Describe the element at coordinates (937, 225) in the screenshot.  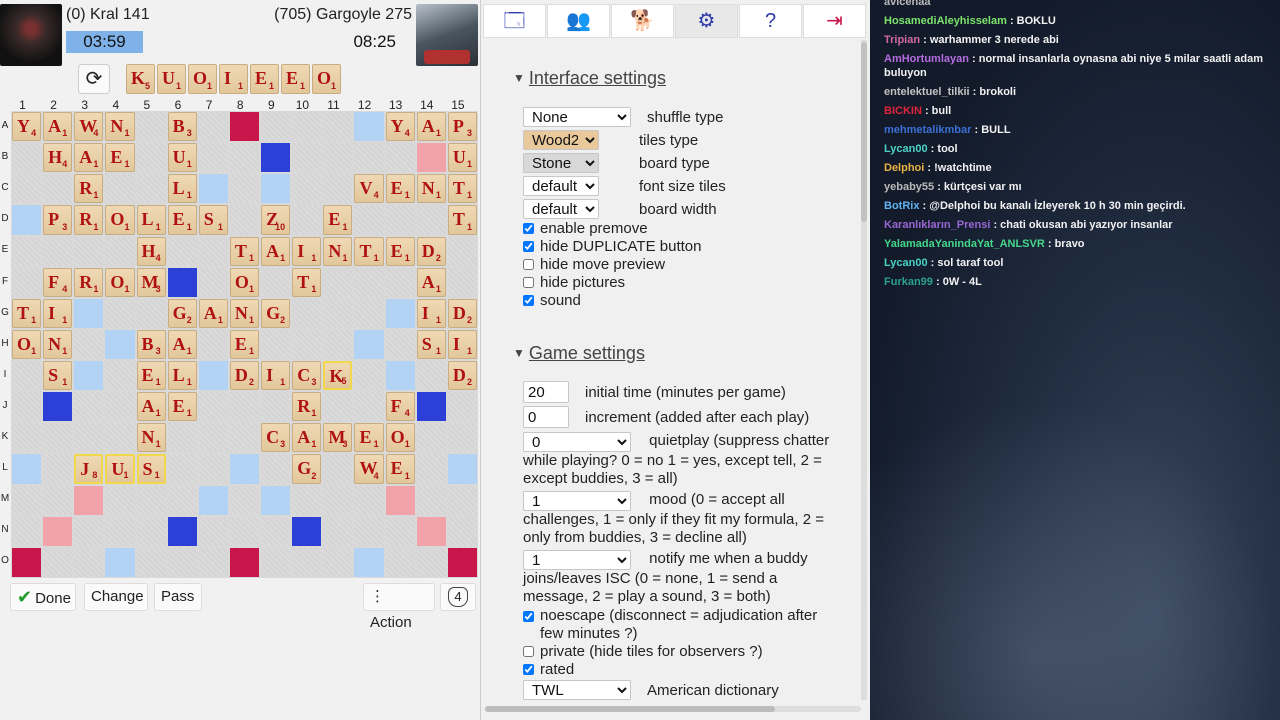
I see `chat-username: Karanlıkların_Prensi` at that location.